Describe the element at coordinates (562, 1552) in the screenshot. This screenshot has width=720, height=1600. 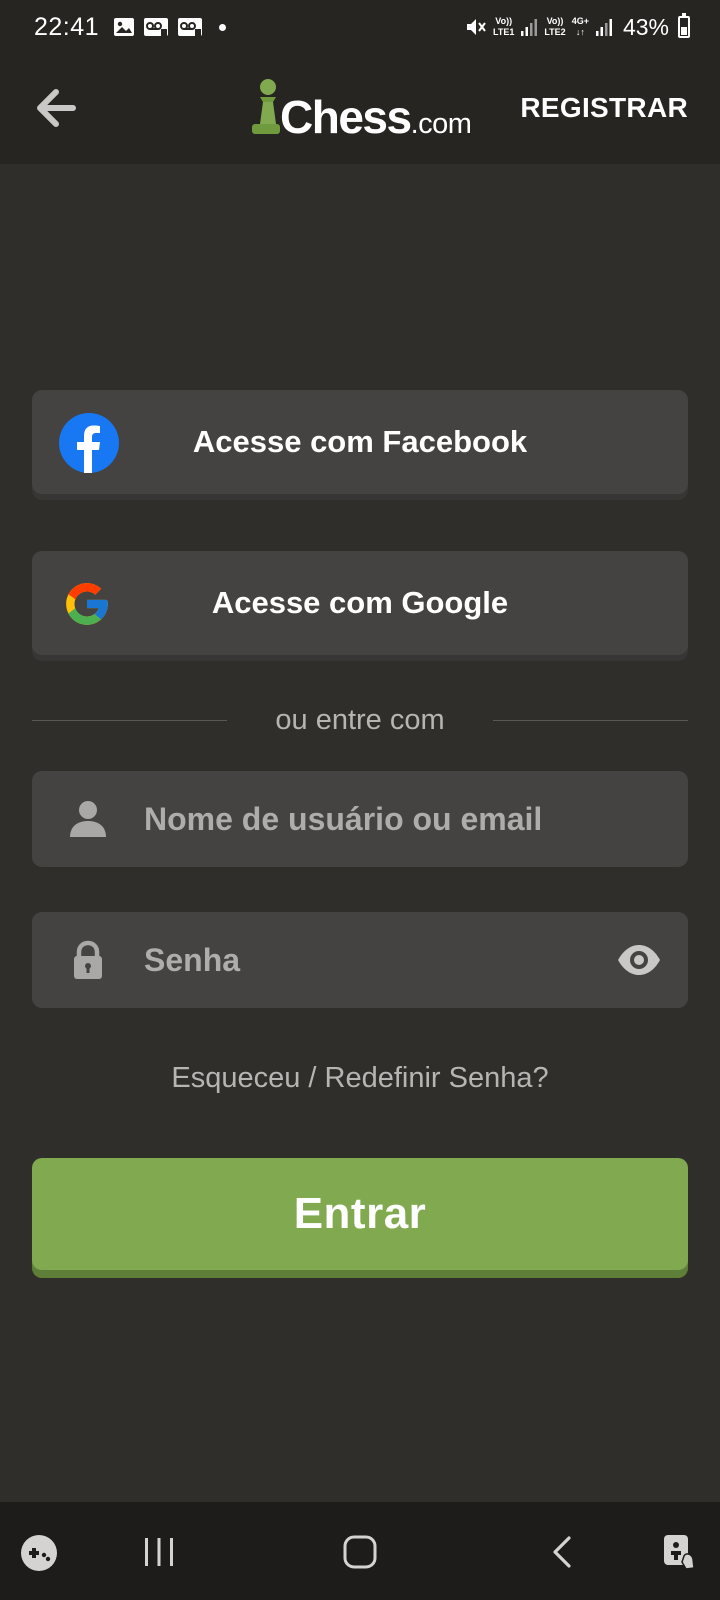
I see `back-icon` at that location.